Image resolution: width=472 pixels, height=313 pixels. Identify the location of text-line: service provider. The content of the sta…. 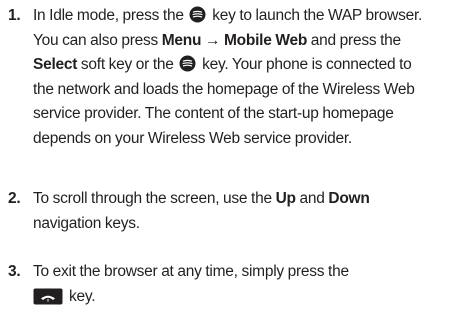
(213, 113).